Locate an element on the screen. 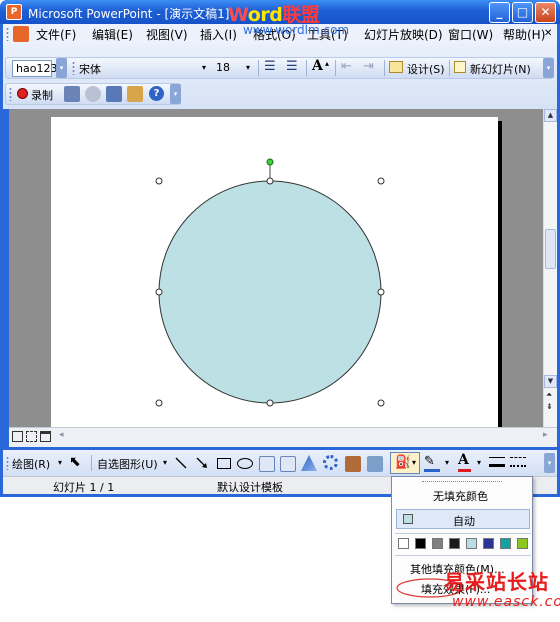 The height and width of the screenshot is (622, 560). fill-color-button: ⛽ ▾ is located at coordinates (405, 463).